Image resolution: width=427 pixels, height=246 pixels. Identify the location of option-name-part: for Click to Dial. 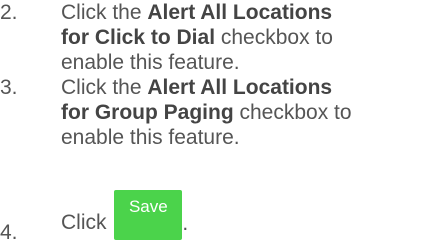
(138, 37).